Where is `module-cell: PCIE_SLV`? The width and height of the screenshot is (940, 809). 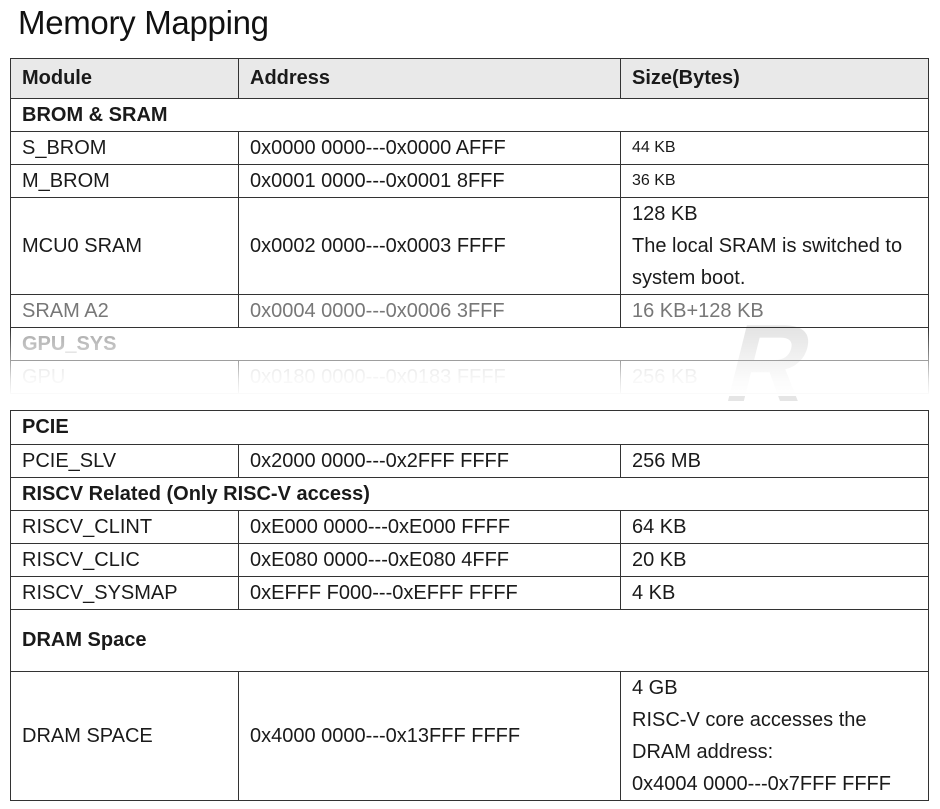
module-cell: PCIE_SLV is located at coordinates (124, 461).